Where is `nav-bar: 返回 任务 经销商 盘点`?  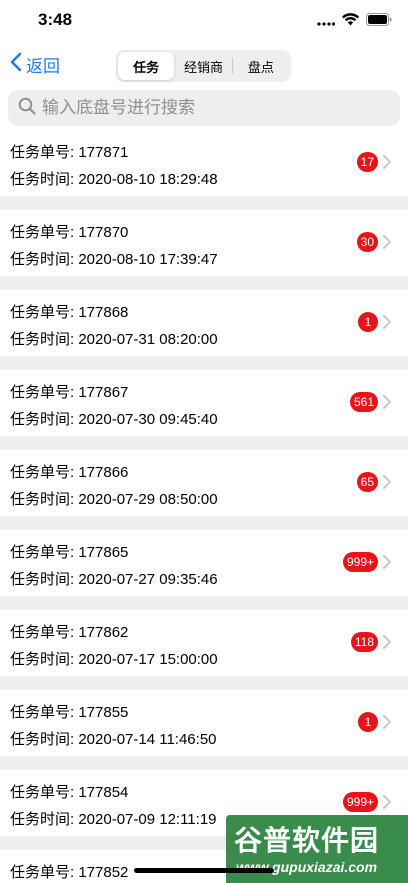
nav-bar: 返回 任务 经销商 盘点 is located at coordinates (204, 66).